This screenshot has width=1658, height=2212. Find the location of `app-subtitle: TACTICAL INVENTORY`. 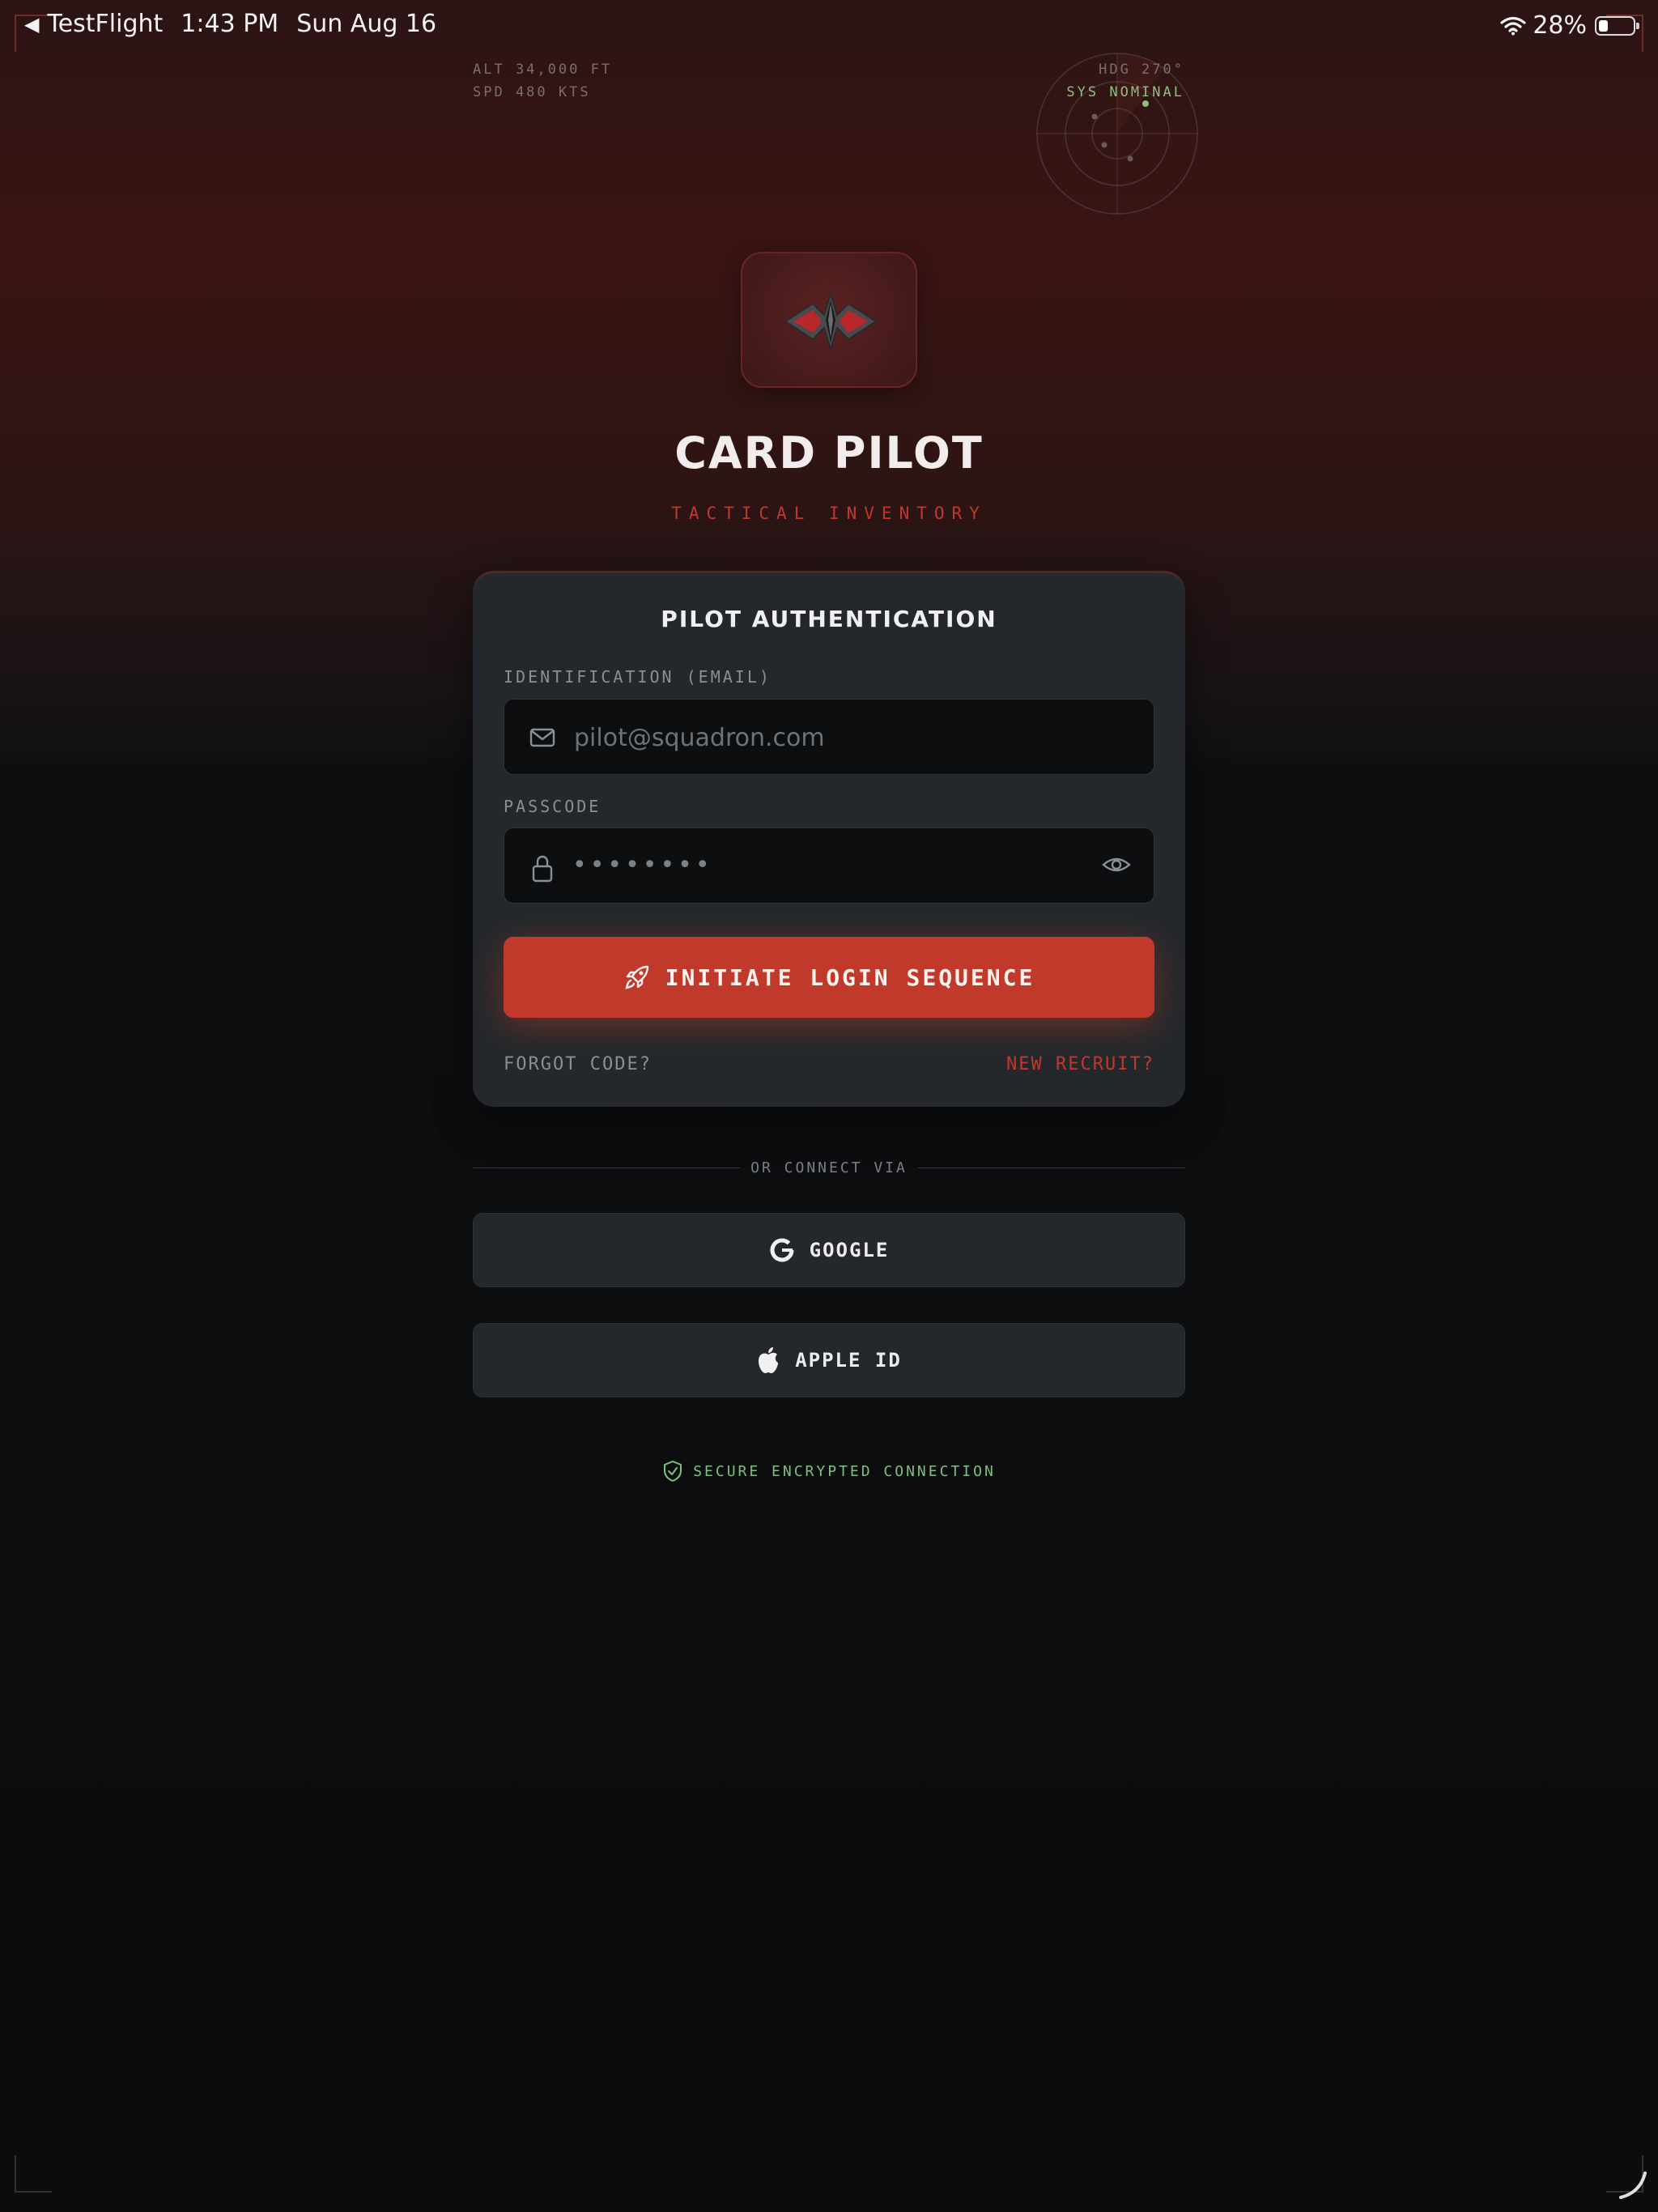

app-subtitle: TACTICAL INVENTORY is located at coordinates (829, 514).